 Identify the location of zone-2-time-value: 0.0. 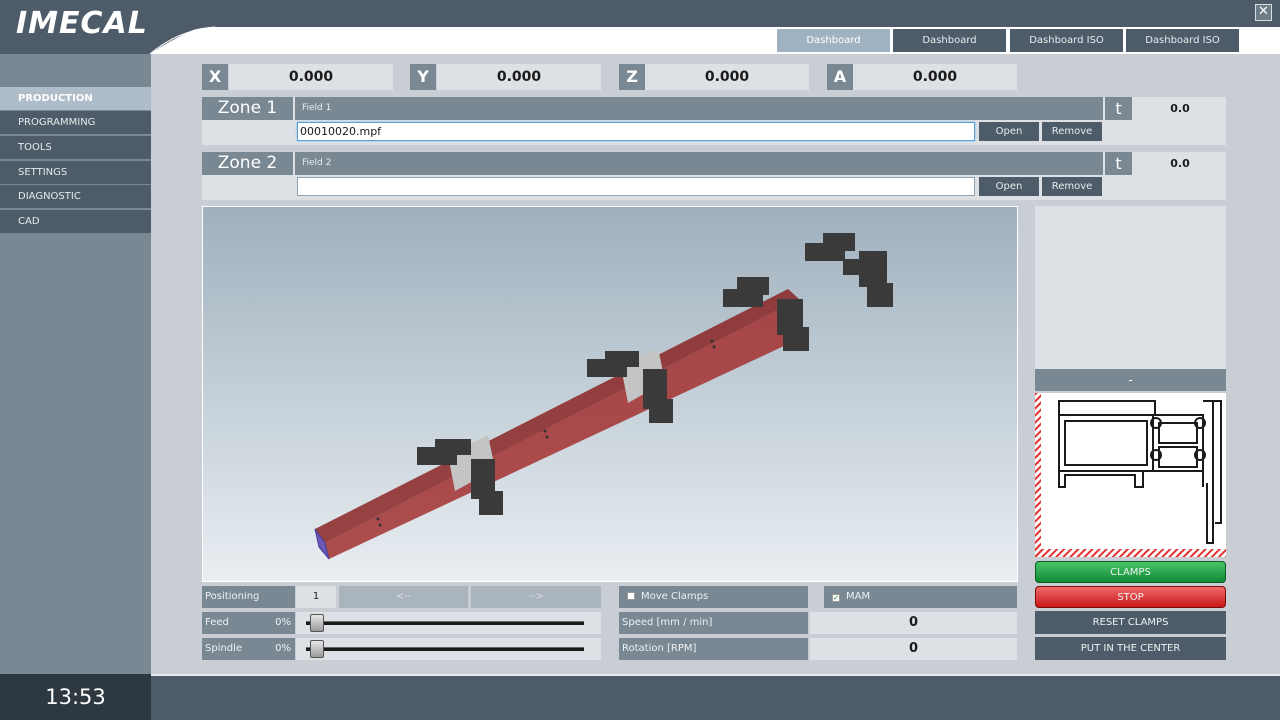
(1180, 163).